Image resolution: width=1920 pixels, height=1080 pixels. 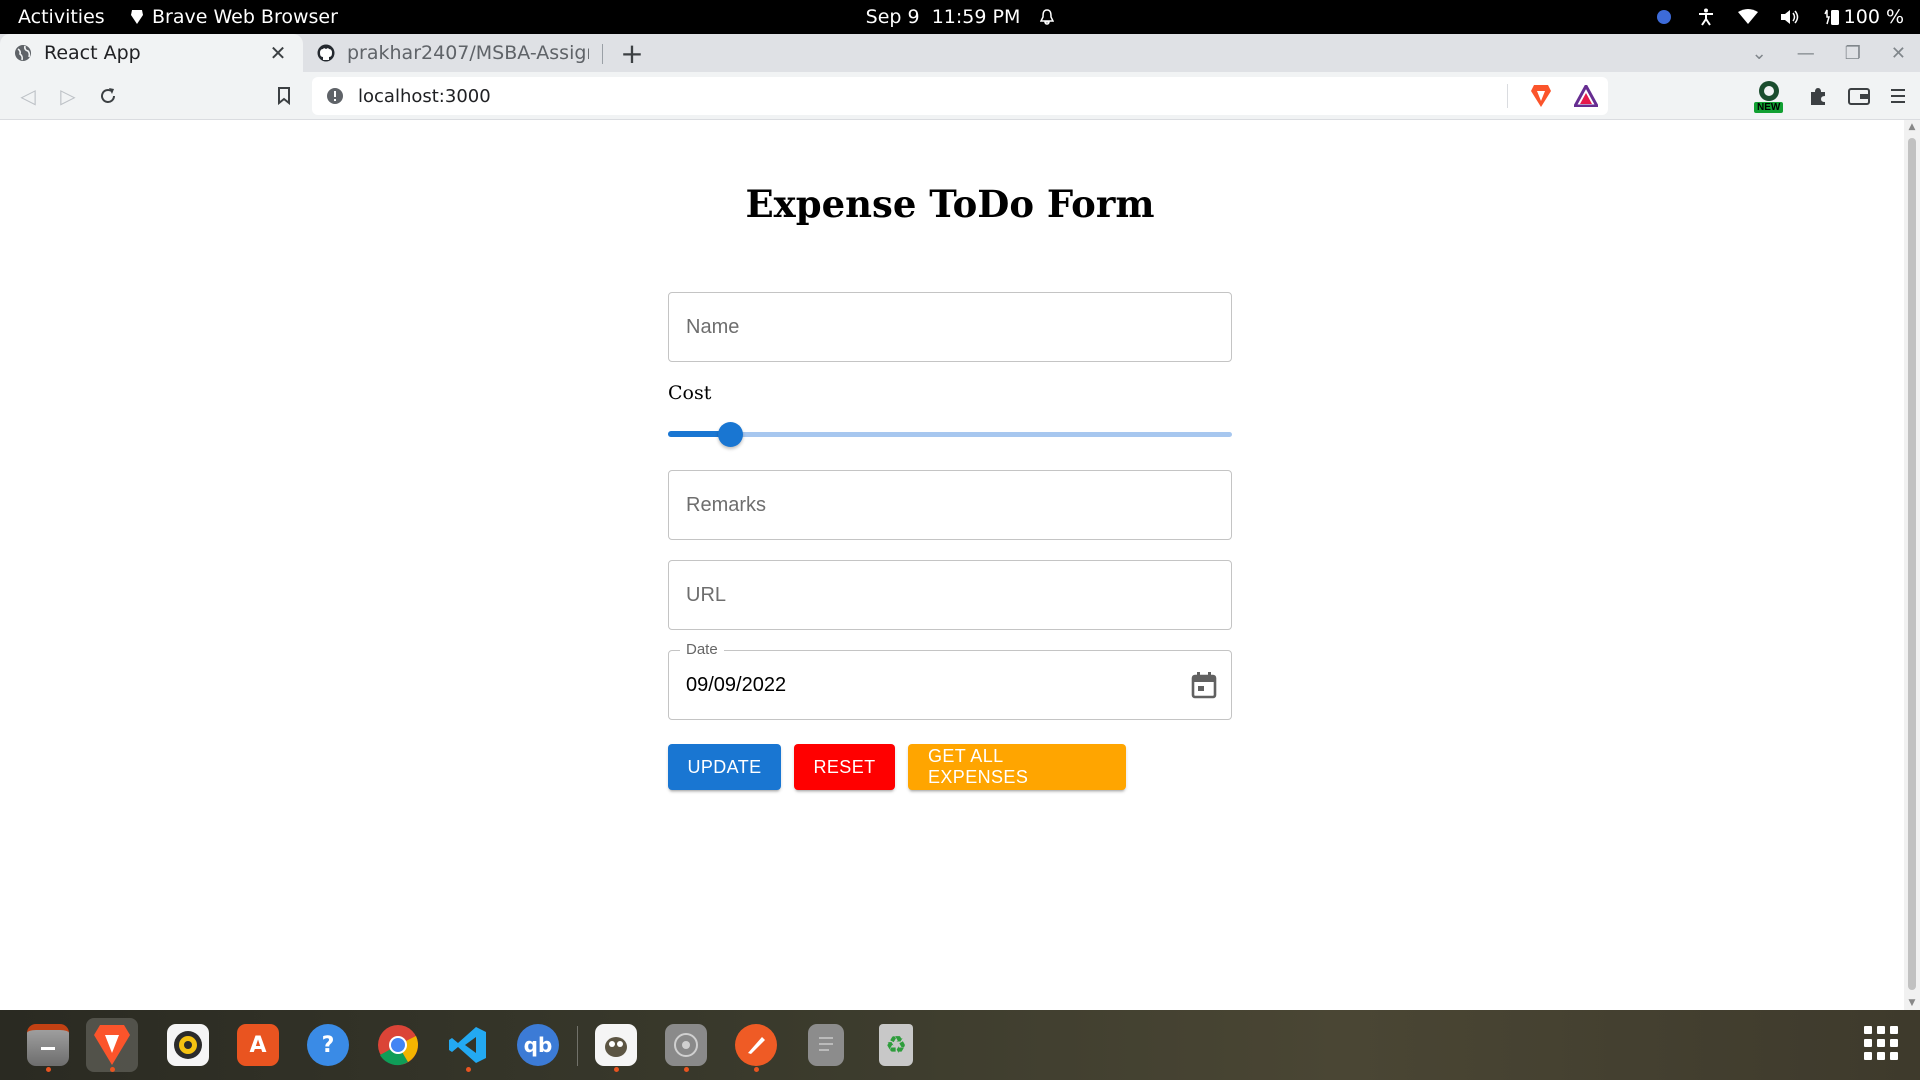 What do you see at coordinates (258, 1045) in the screenshot?
I see `dock-software: A` at bounding box center [258, 1045].